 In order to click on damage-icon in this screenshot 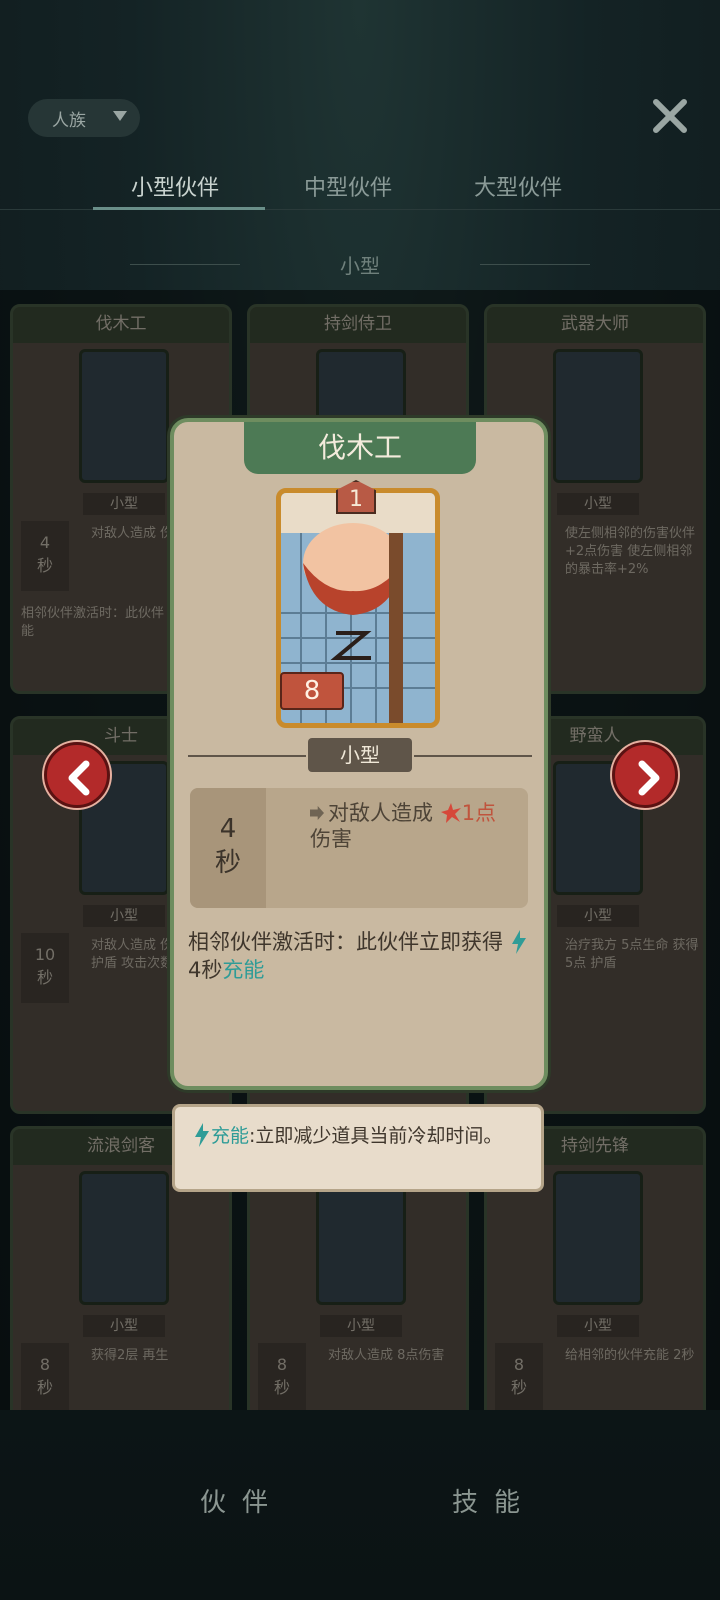, I will do `click(450, 813)`.